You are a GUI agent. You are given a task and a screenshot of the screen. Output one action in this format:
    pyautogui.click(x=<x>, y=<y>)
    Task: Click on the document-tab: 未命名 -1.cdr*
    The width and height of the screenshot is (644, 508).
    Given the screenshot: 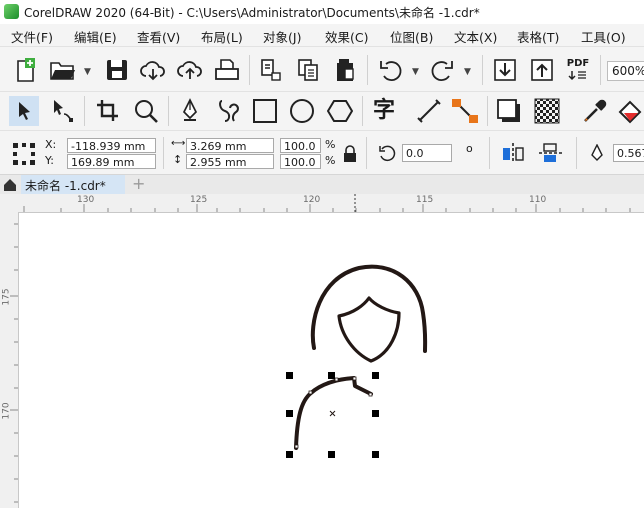 What is the action you would take?
    pyautogui.click(x=73, y=184)
    